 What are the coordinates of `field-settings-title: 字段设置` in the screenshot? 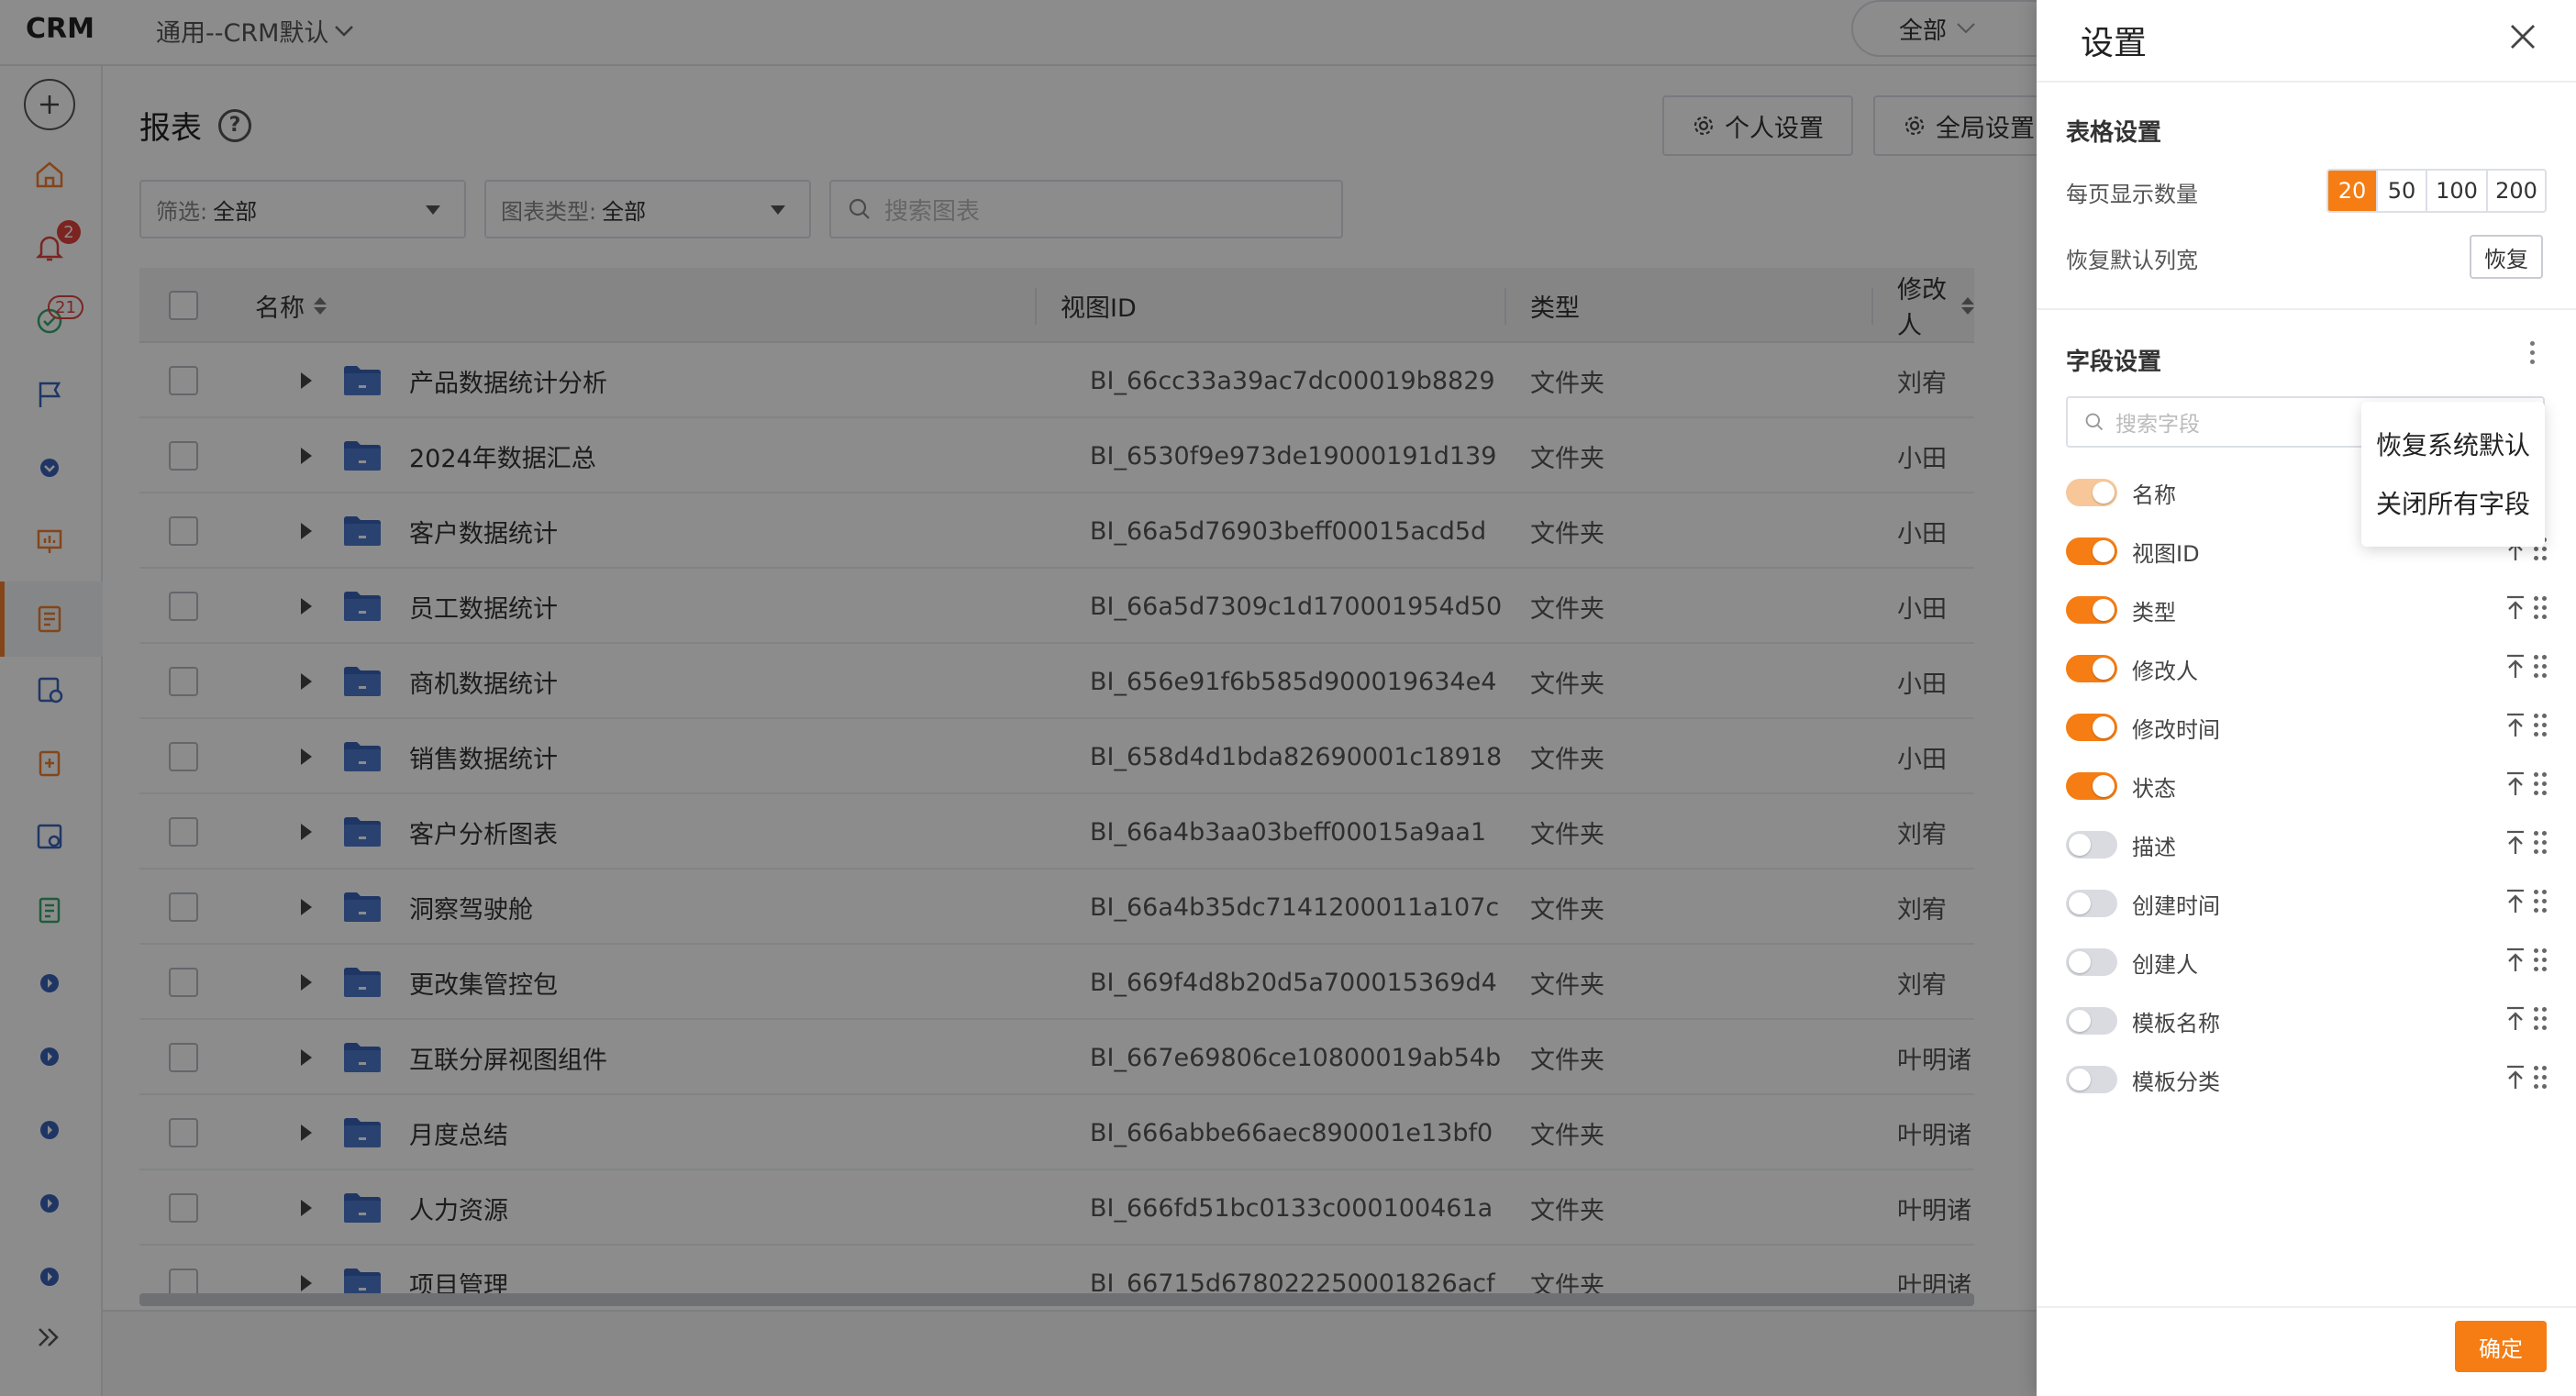 It's located at (2114, 362).